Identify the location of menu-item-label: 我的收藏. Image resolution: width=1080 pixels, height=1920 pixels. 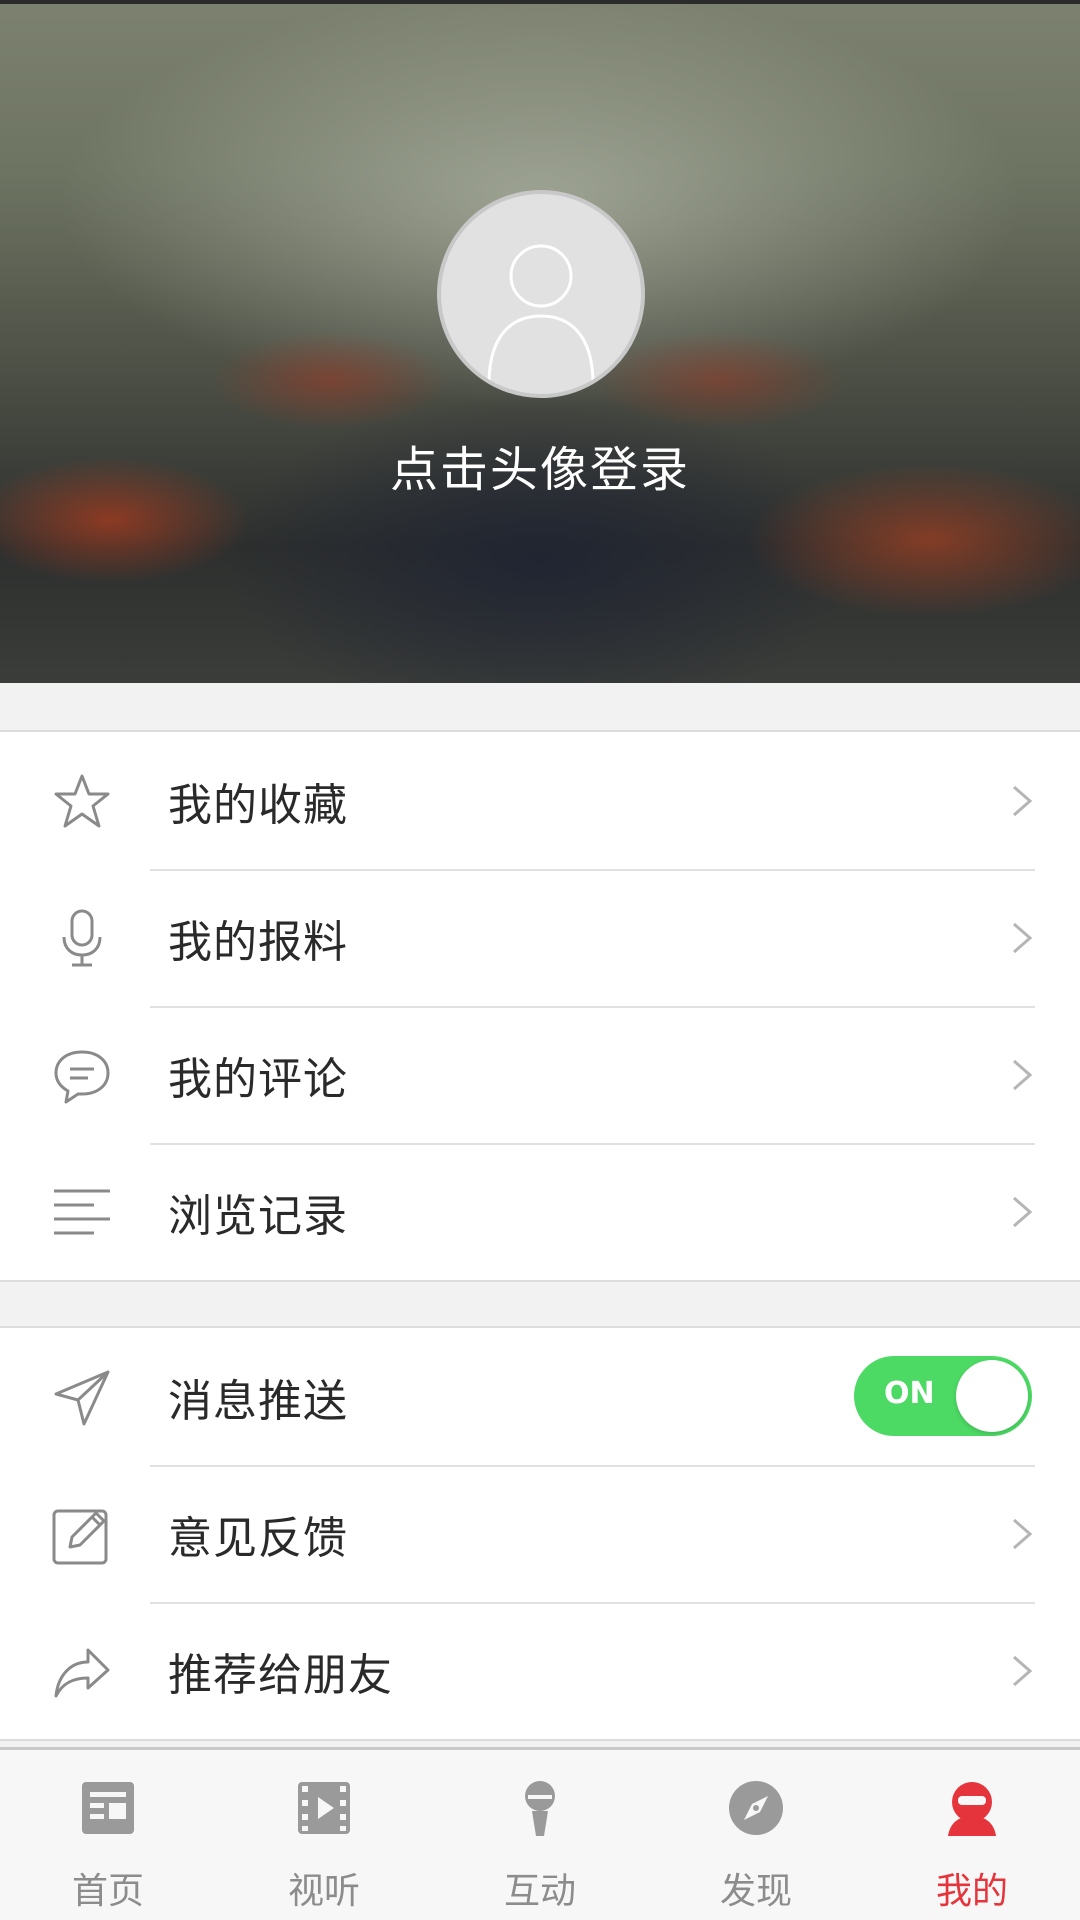
(258, 805).